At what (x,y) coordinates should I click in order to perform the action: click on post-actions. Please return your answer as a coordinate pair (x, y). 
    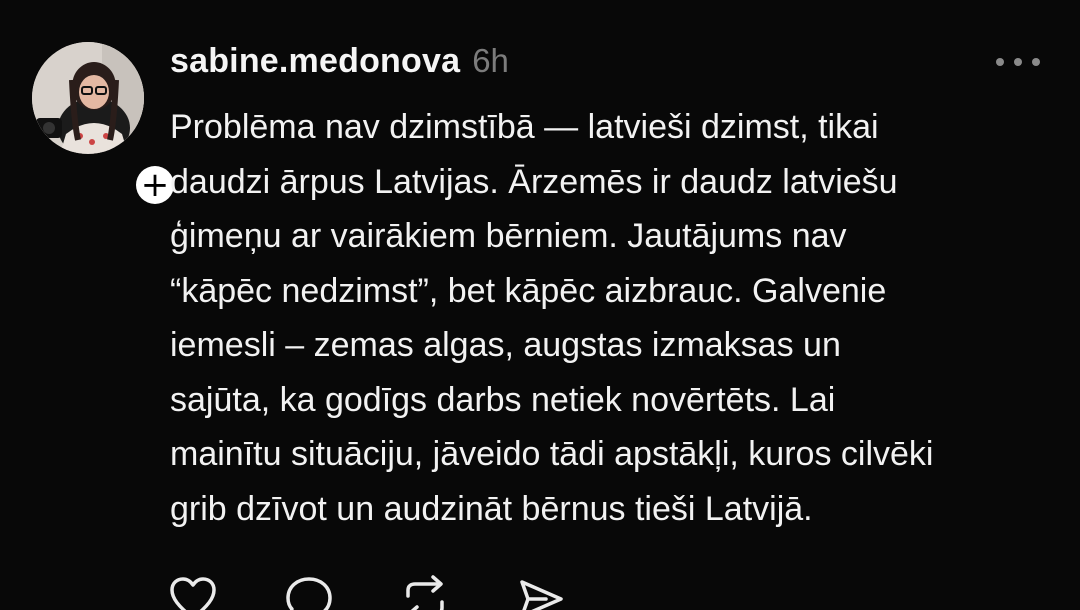
    Looking at the image, I should click on (367, 592).